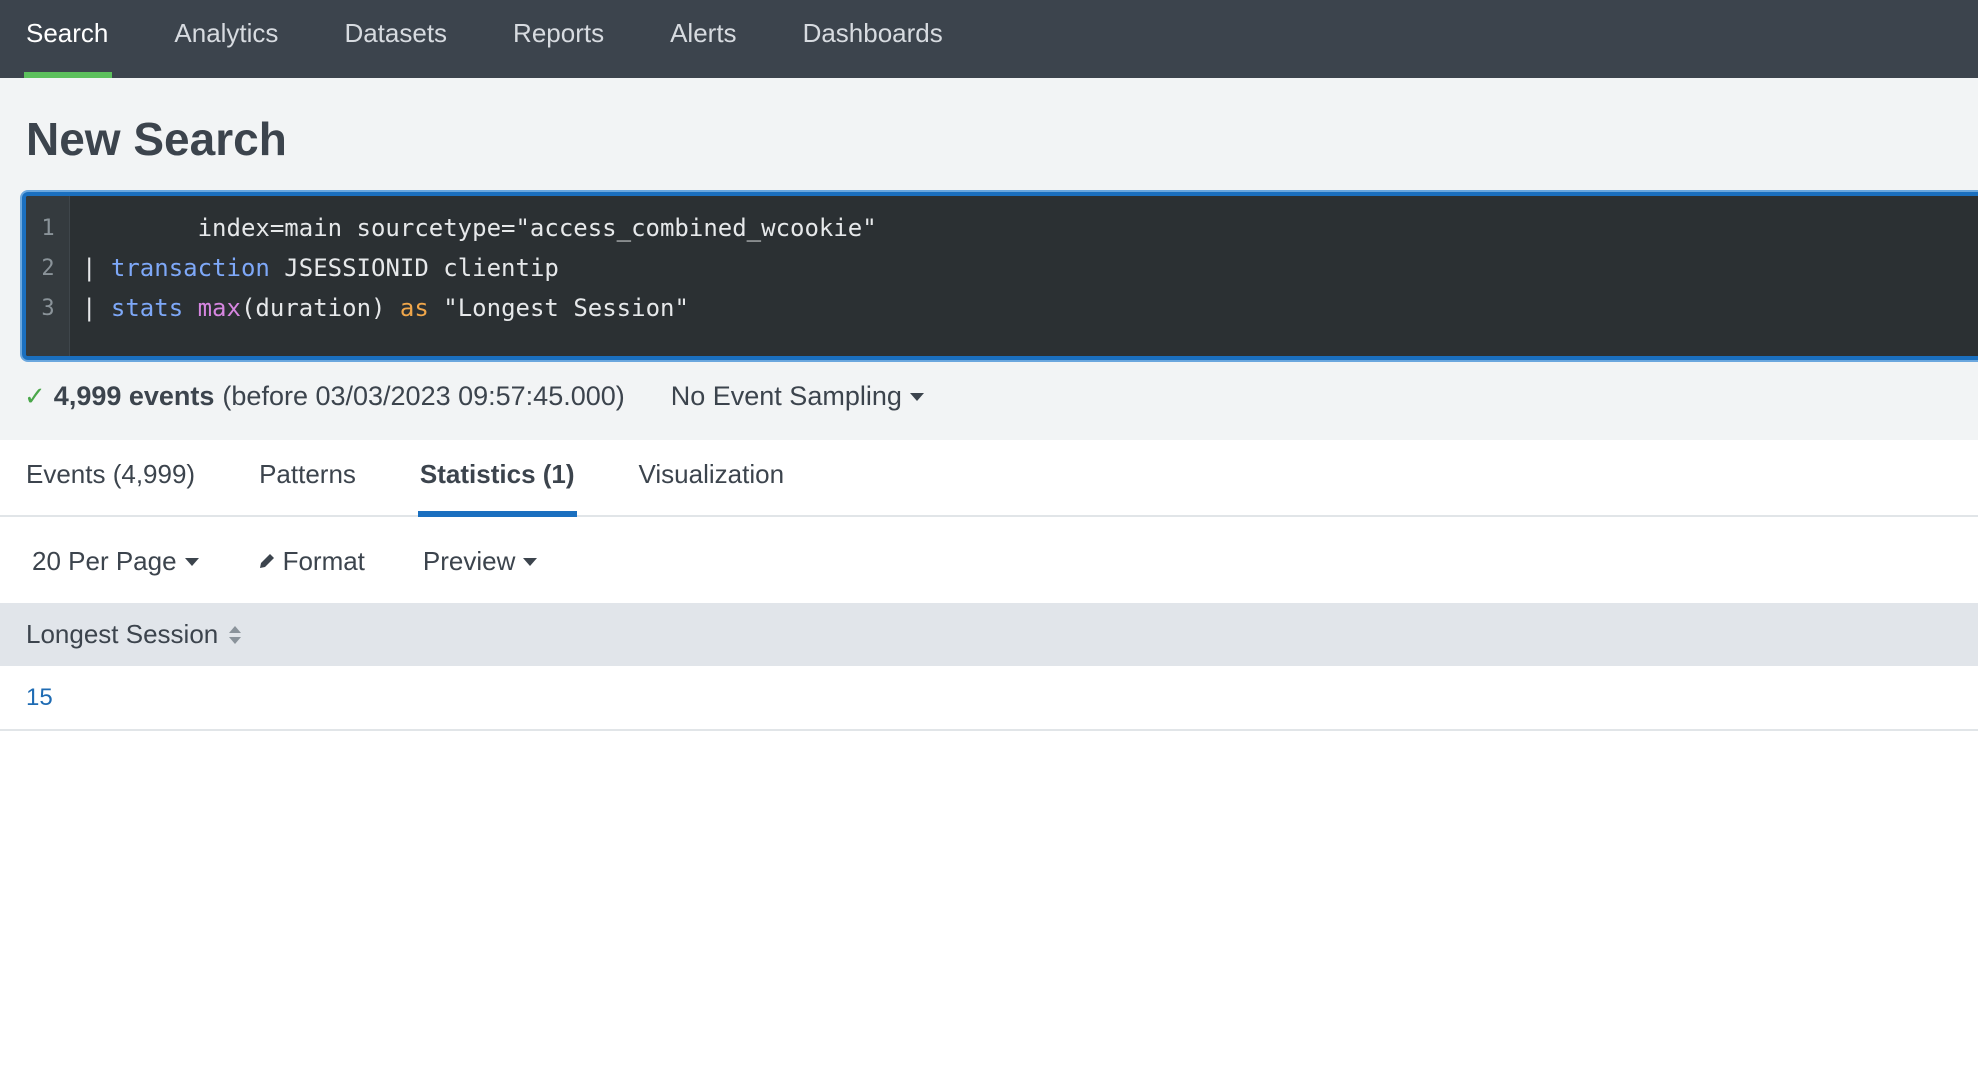  Describe the element at coordinates (320, 308) in the screenshot. I see `code-token: (duration)` at that location.